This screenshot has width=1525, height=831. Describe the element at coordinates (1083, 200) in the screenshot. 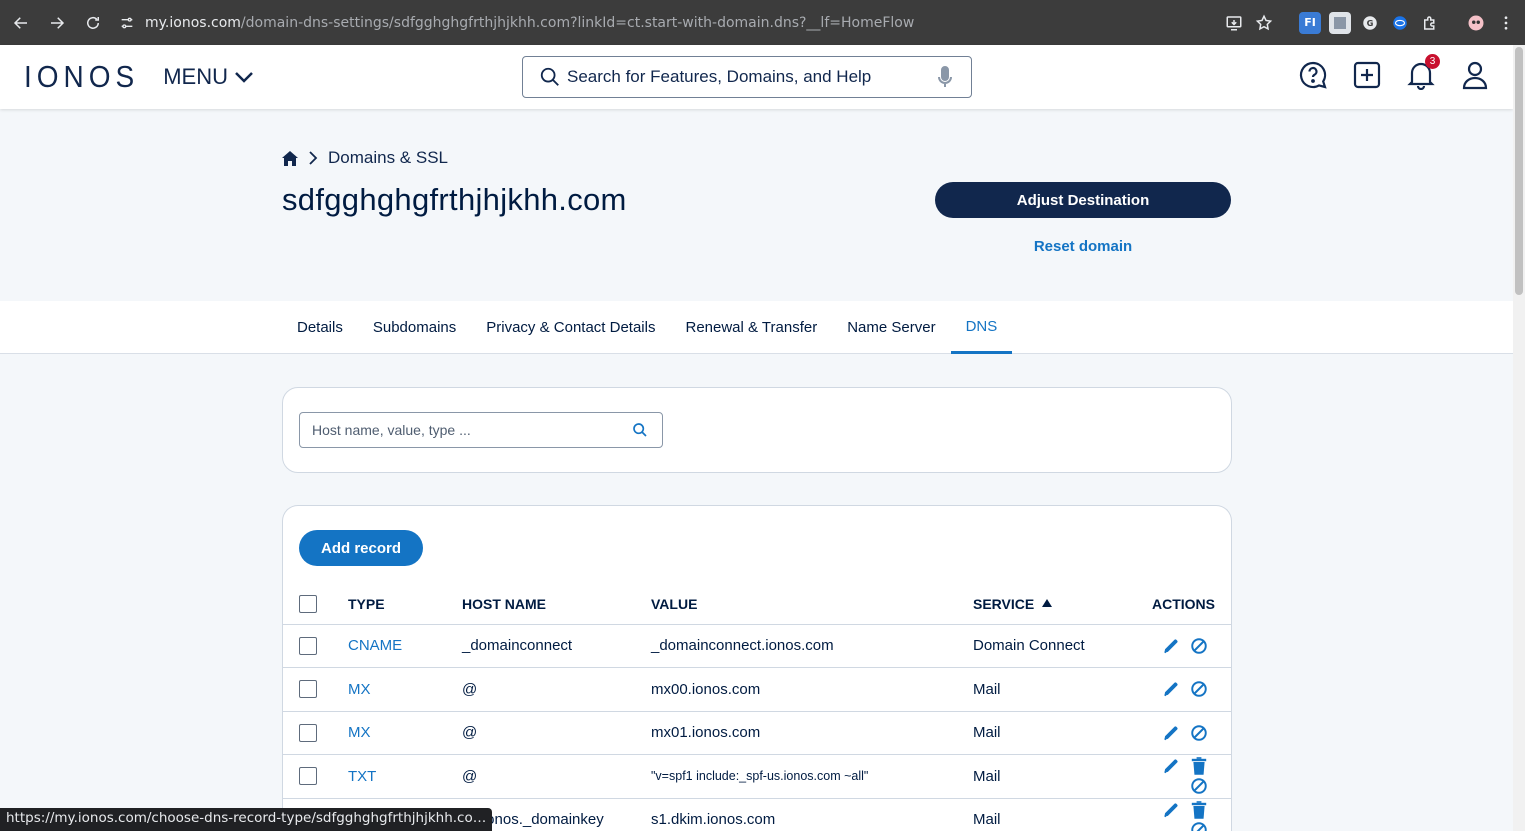

I see `adjust-destination-button: Adjust Destination` at that location.